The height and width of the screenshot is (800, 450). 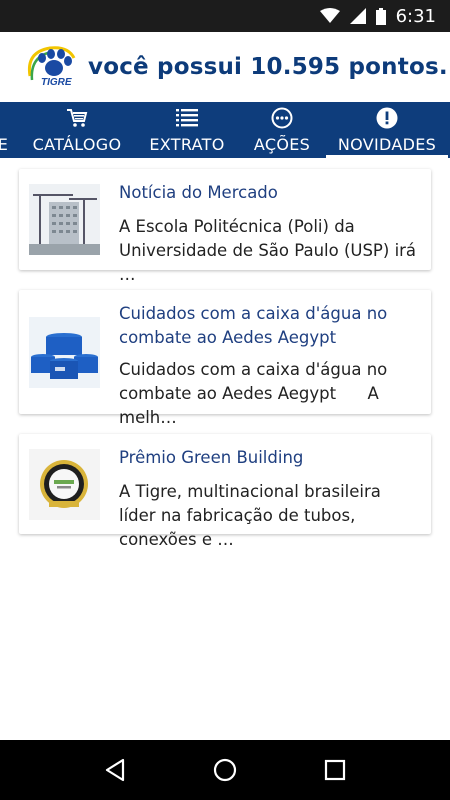 What do you see at coordinates (64, 352) in the screenshot?
I see `water-tanks-image` at bounding box center [64, 352].